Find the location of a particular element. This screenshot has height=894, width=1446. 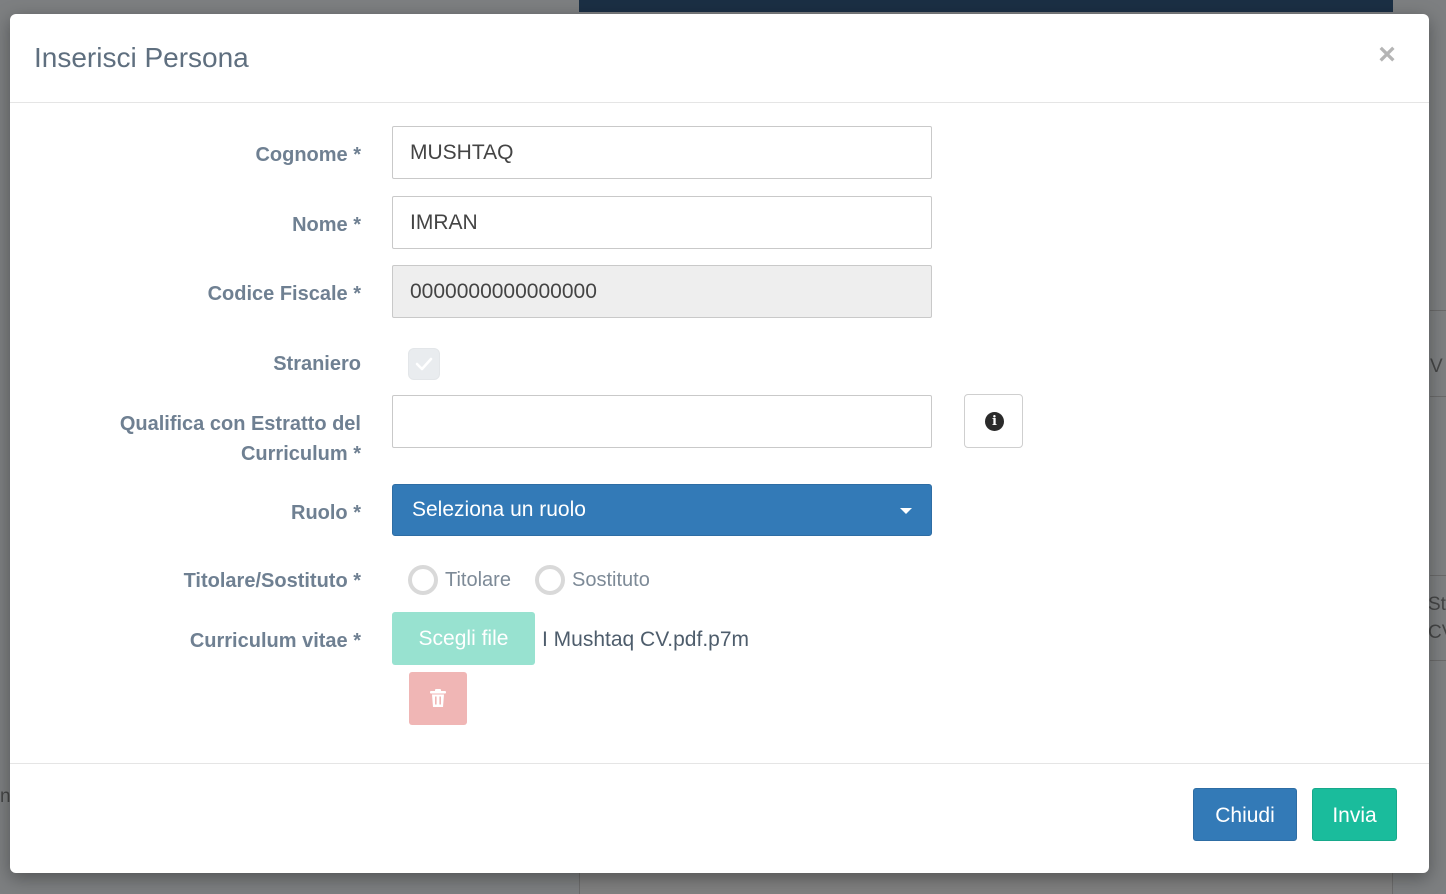

background-text: CV is located at coordinates (1437, 632).